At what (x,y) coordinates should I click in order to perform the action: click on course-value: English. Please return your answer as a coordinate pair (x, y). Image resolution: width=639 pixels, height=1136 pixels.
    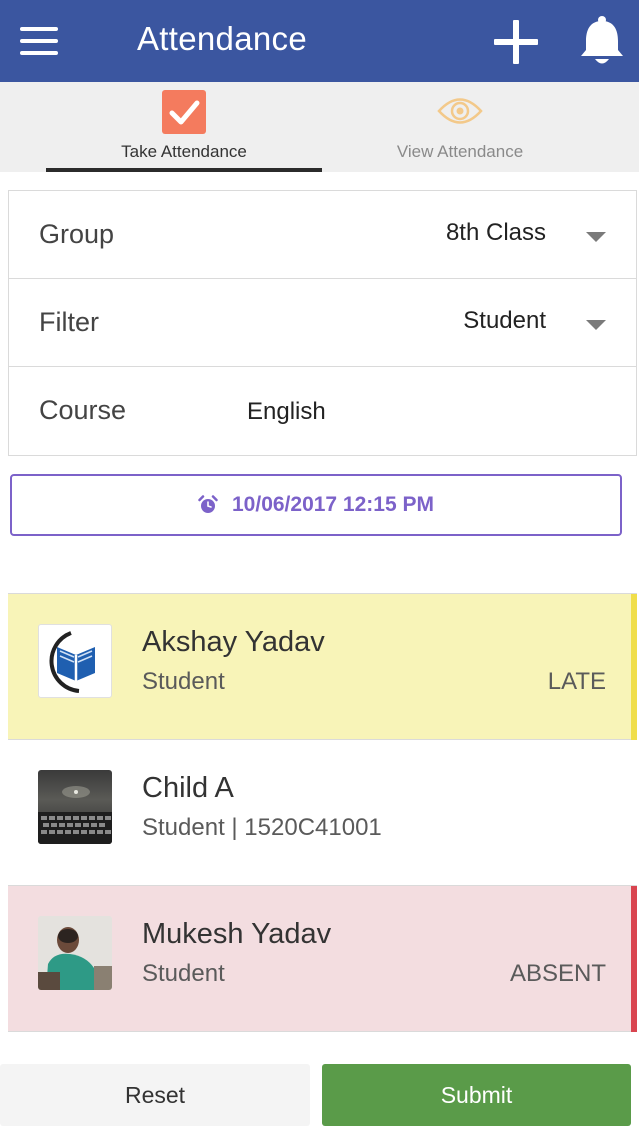
    Looking at the image, I should click on (286, 411).